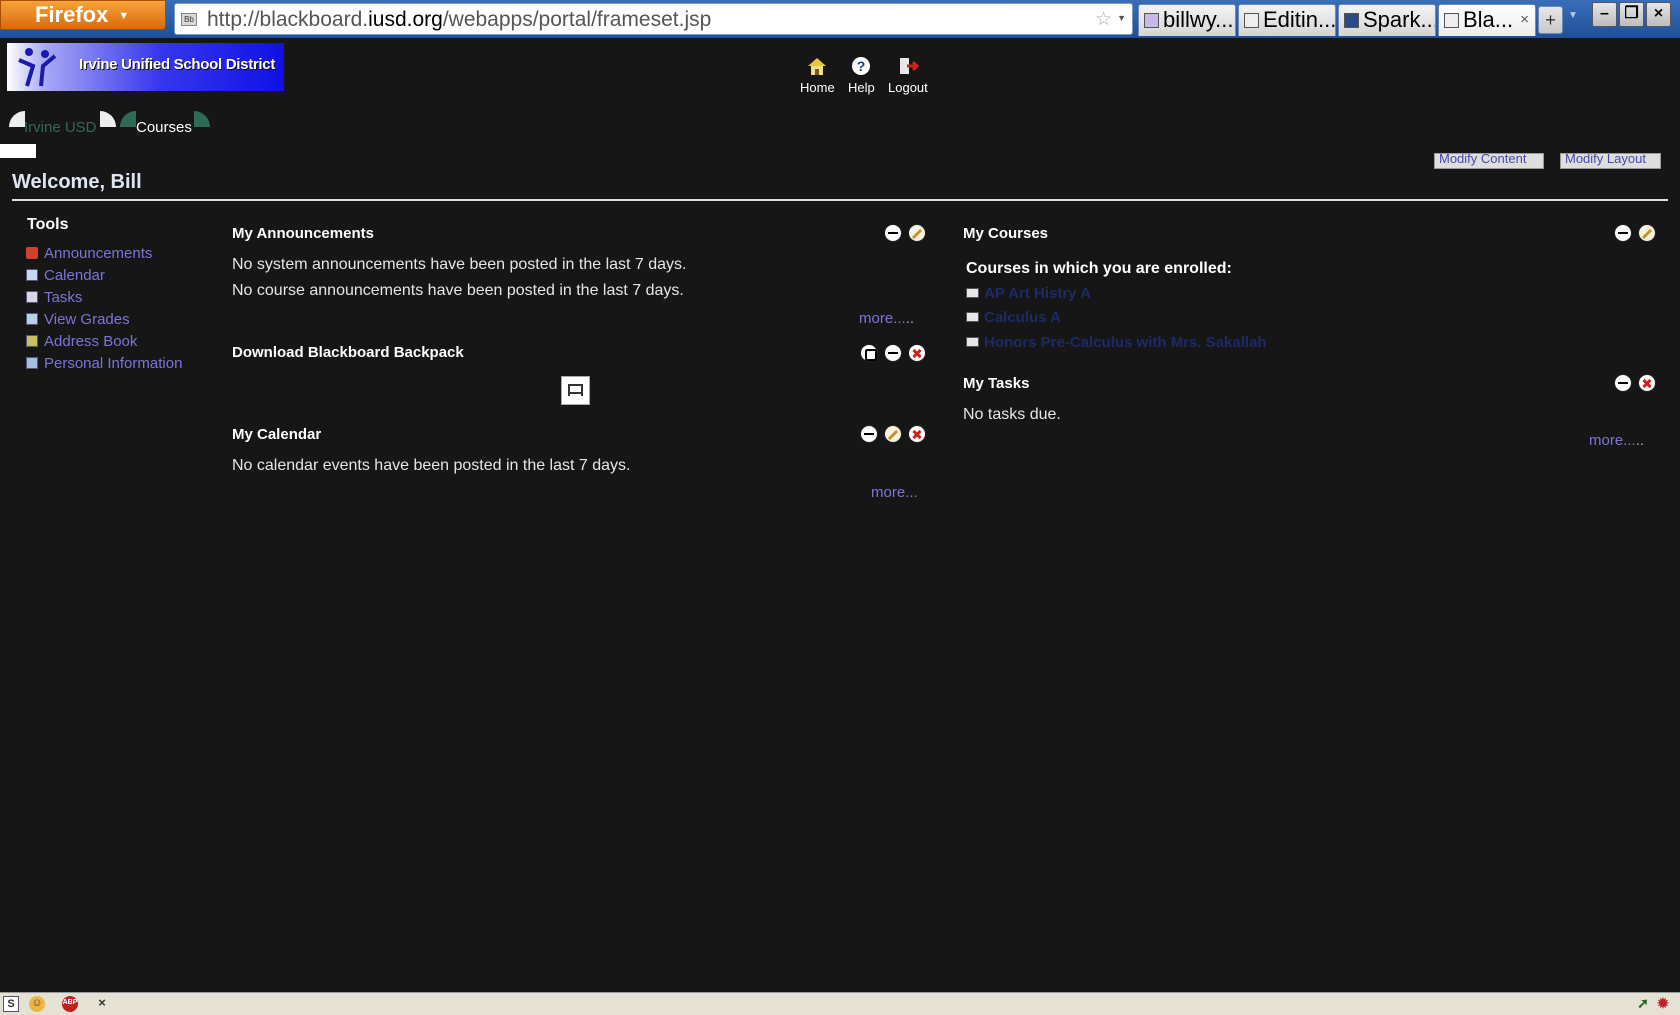 This screenshot has height=1015, width=1680. What do you see at coordinates (60, 127) in the screenshot?
I see `tab-irvine-usd: Irvine USD` at bounding box center [60, 127].